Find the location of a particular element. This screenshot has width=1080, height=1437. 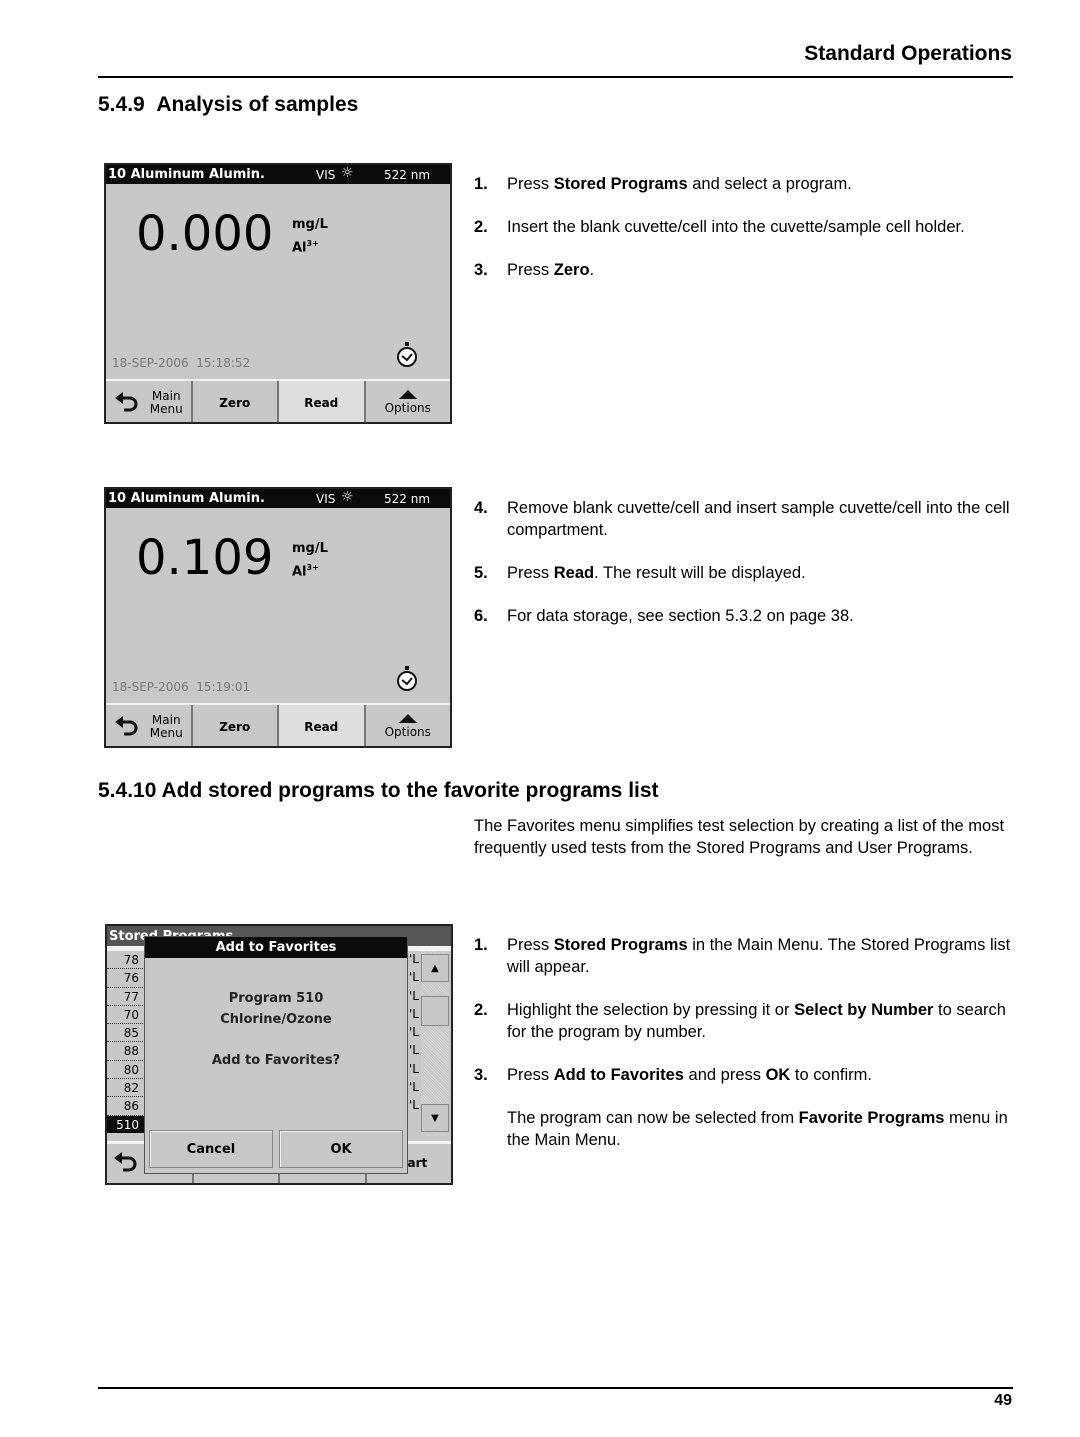

label-line: Menu is located at coordinates (166, 732).